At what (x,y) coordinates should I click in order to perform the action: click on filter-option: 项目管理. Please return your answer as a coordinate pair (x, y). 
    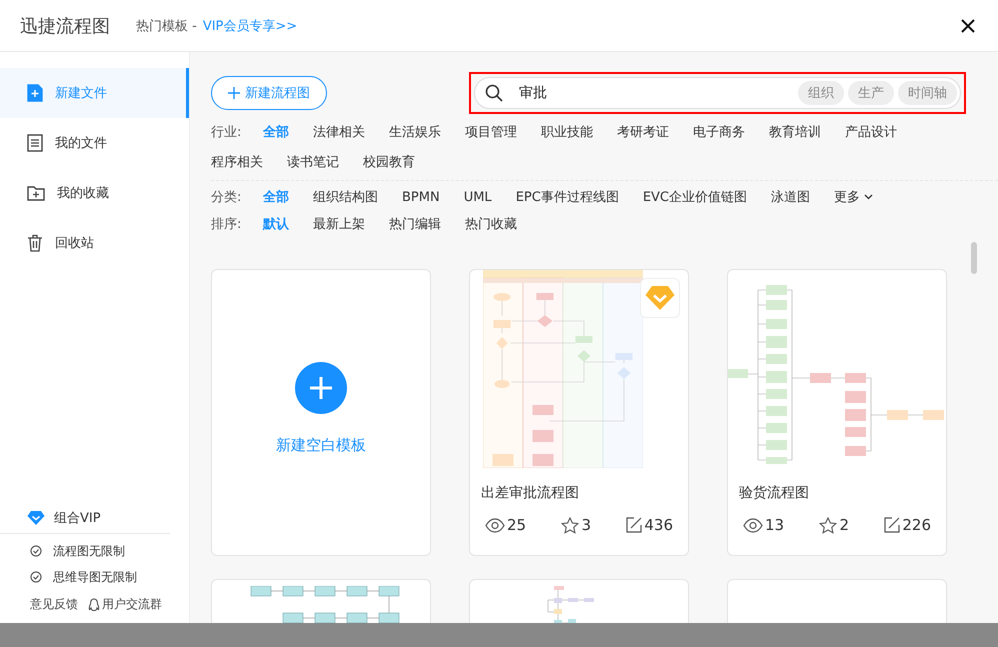
    Looking at the image, I should click on (491, 132).